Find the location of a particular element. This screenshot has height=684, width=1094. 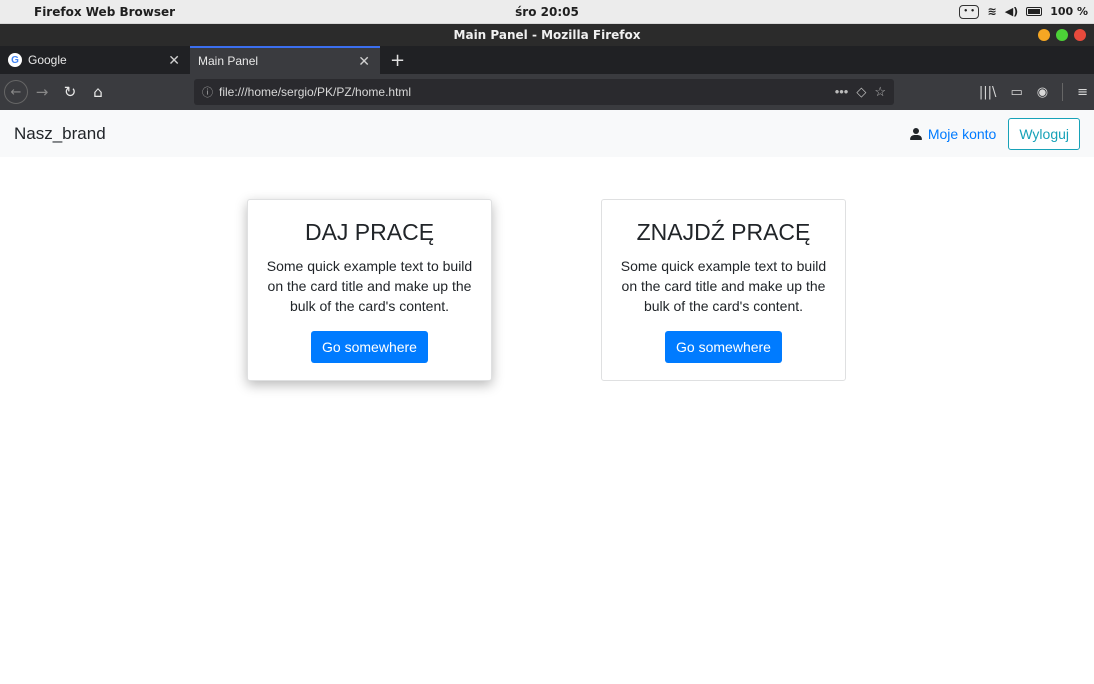

close-window-button is located at coordinates (1080, 35).